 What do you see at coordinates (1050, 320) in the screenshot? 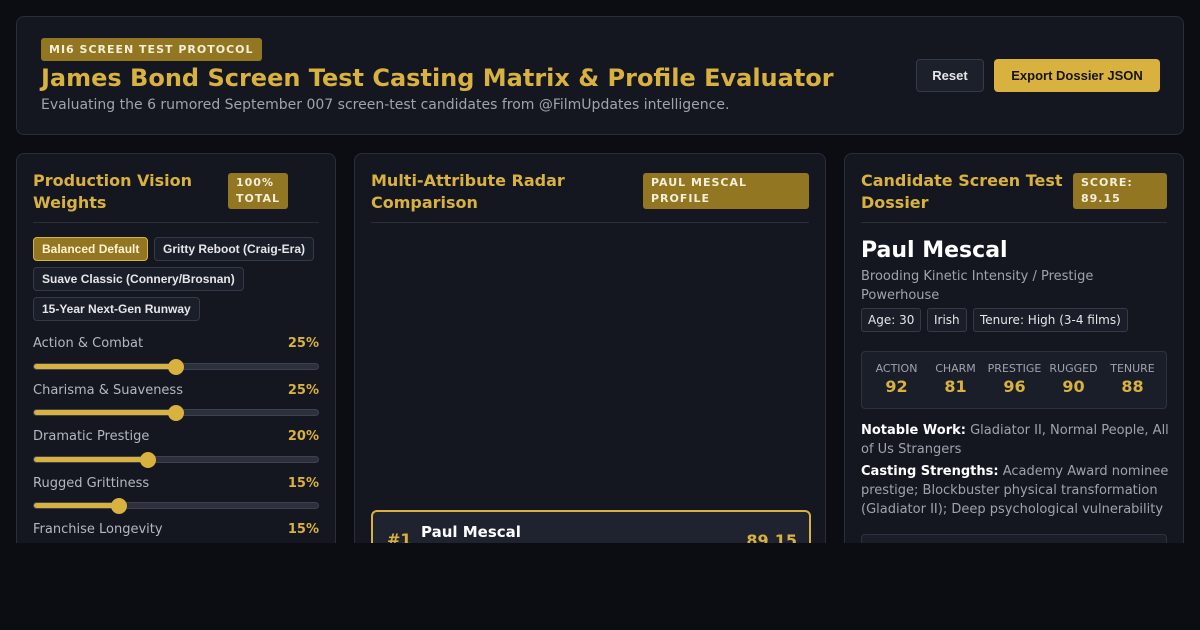
I see `chip-tenure: Tenure: High (3-4 films)` at bounding box center [1050, 320].